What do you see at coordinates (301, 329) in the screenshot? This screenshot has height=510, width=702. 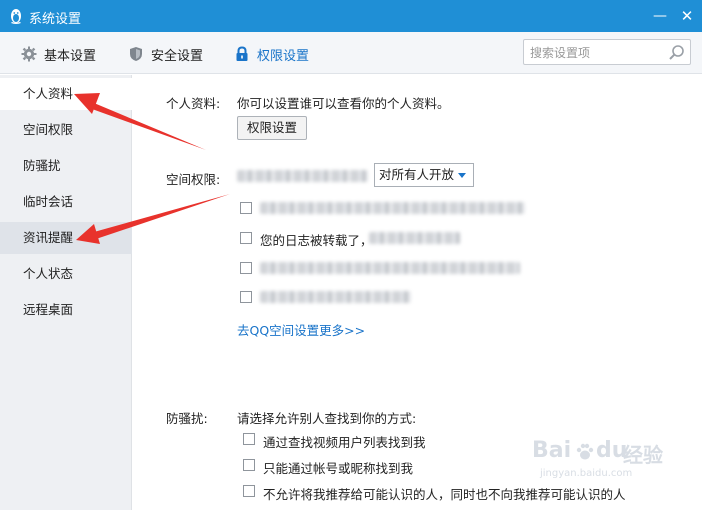 I see `qzone-settings-link: 去QQ空间设置更多>>` at bounding box center [301, 329].